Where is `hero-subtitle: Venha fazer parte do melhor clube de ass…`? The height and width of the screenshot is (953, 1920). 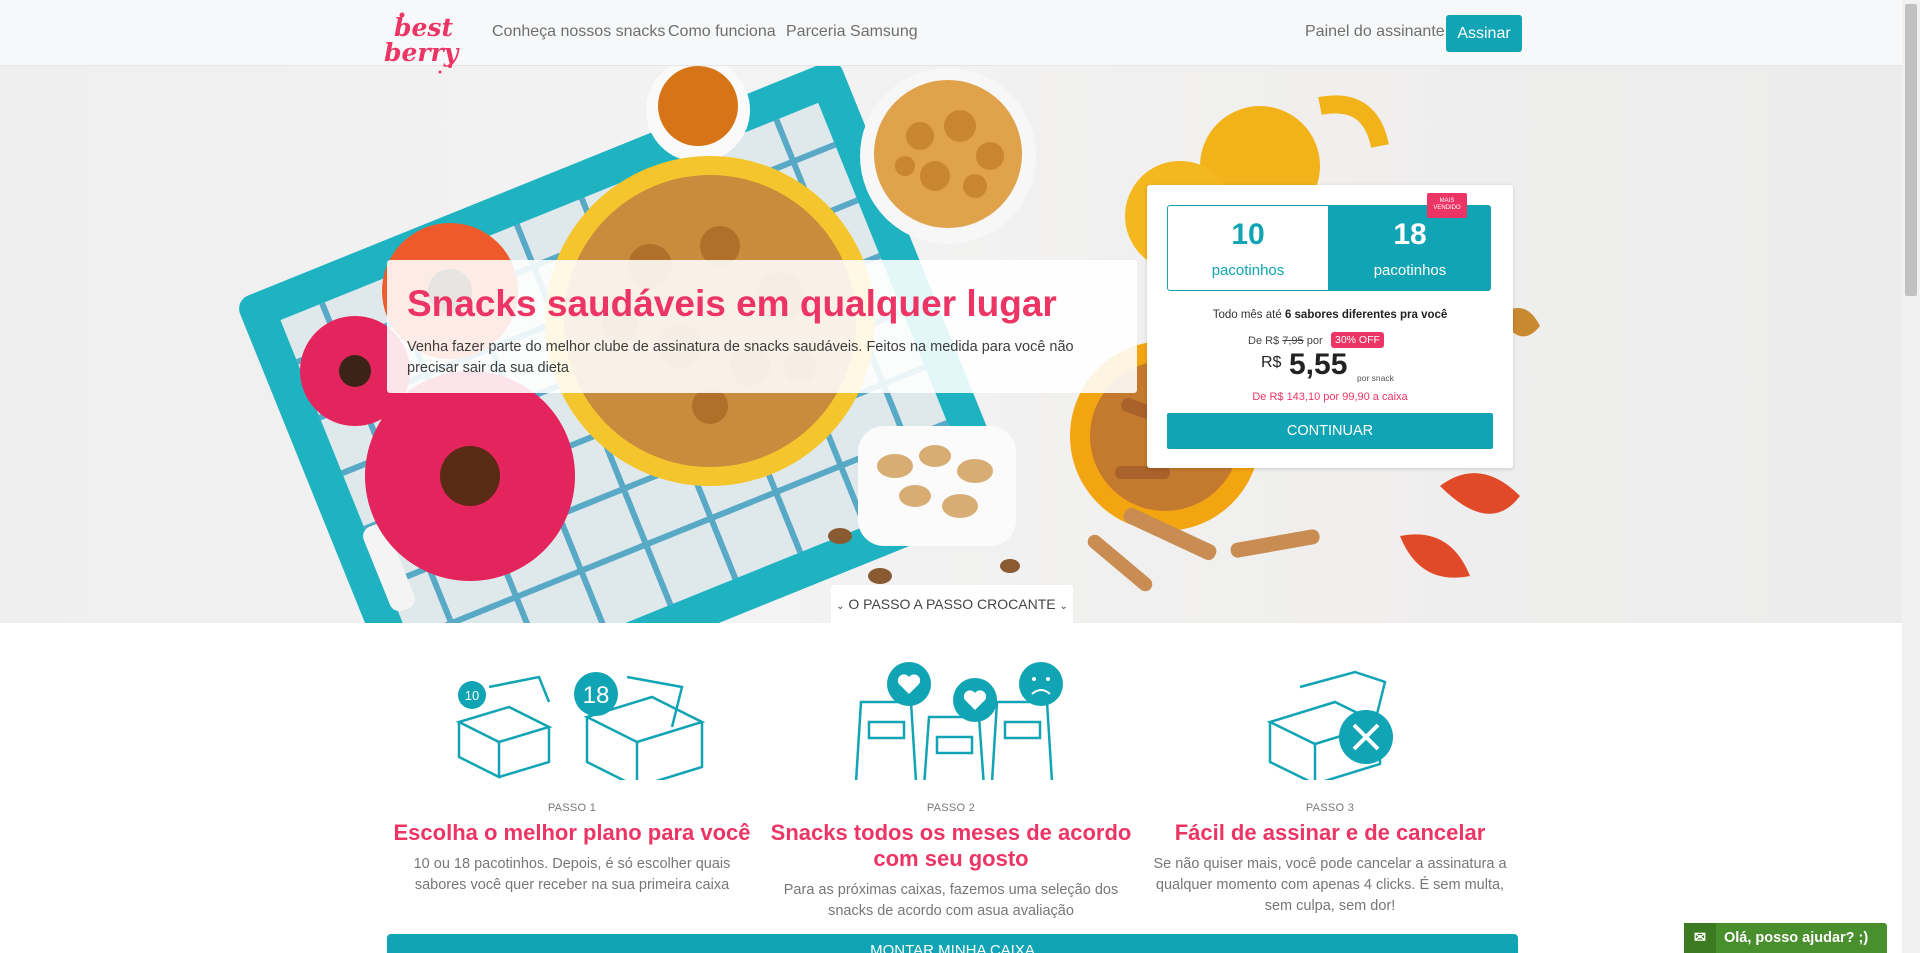 hero-subtitle: Venha fazer parte do melhor clube de ass… is located at coordinates (740, 357).